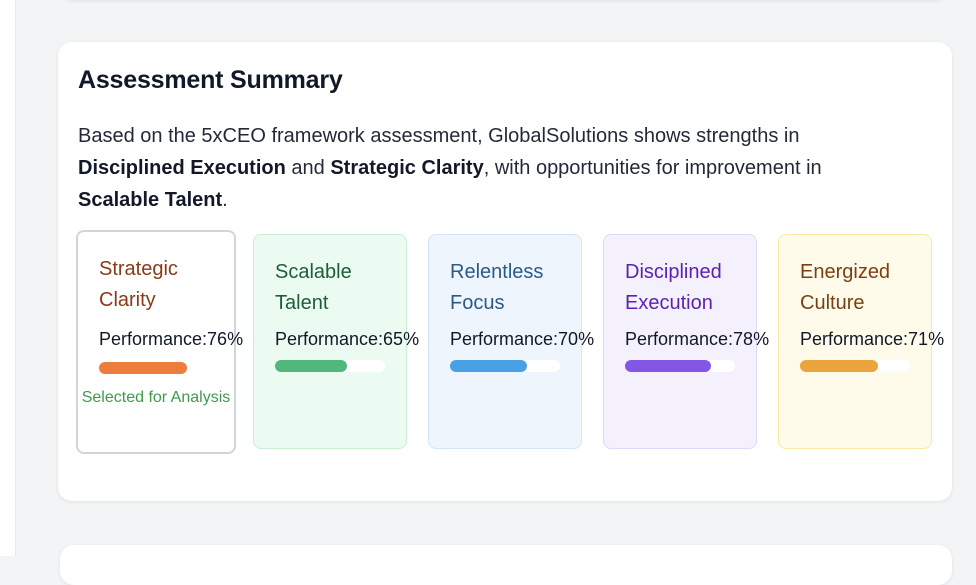  I want to click on strength-highlight: Strategic Clarity, so click(407, 168).